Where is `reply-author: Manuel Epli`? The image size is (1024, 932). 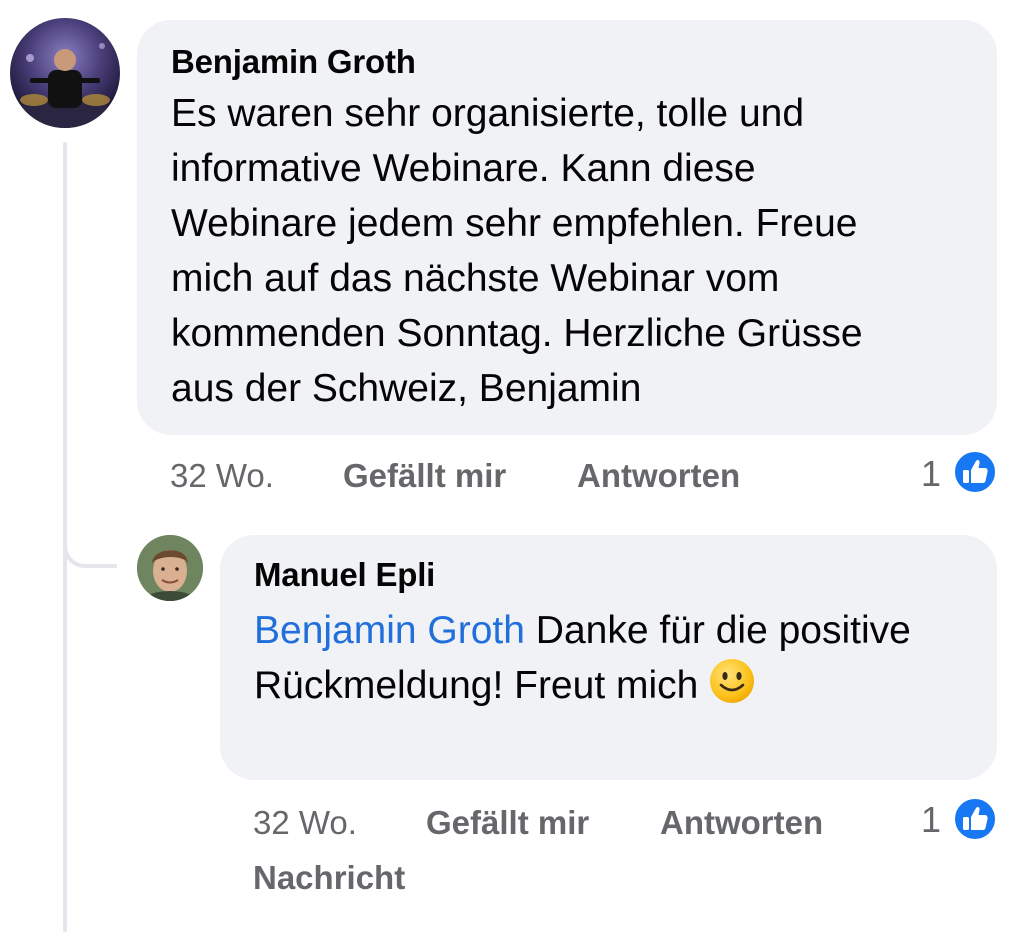
reply-author: Manuel Epli is located at coordinates (608, 575).